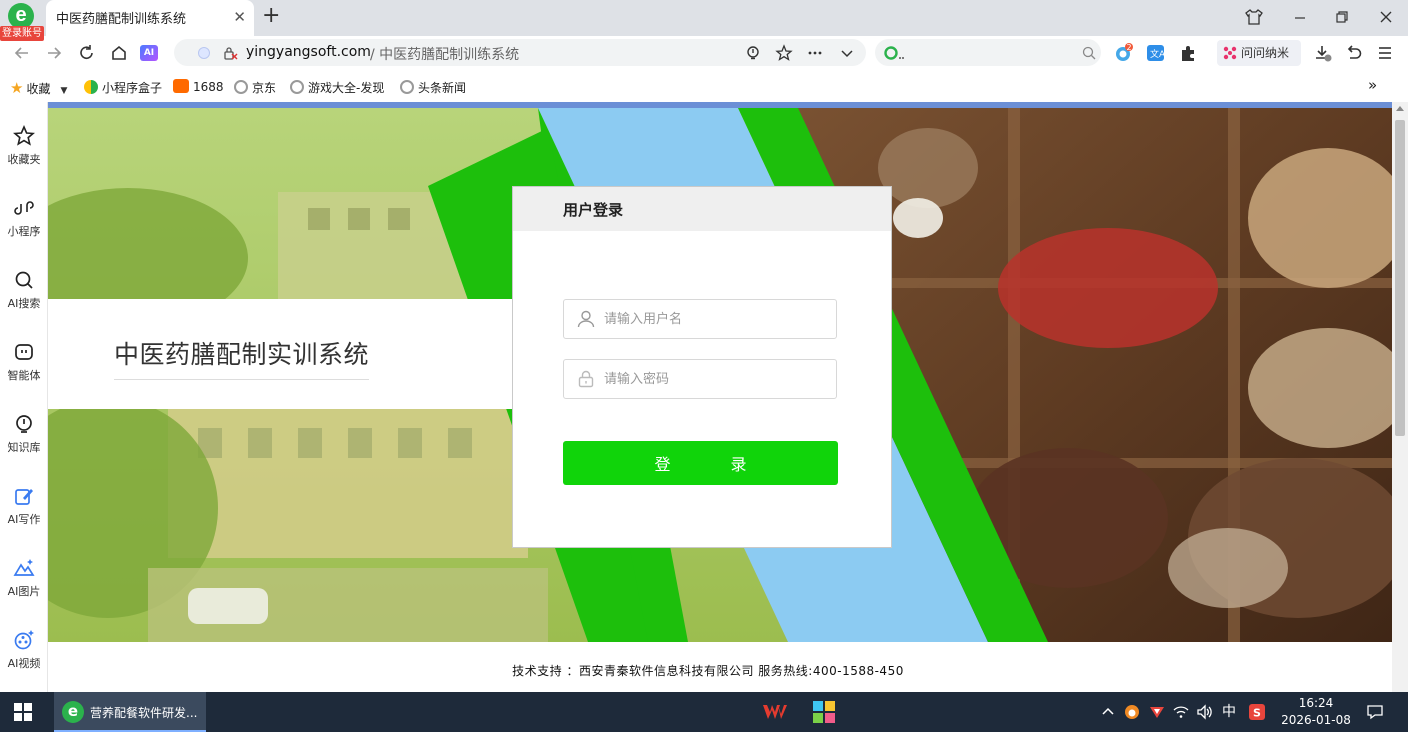 The height and width of the screenshot is (732, 1408). What do you see at coordinates (1188, 53) in the screenshot?
I see `puzzle-icon` at bounding box center [1188, 53].